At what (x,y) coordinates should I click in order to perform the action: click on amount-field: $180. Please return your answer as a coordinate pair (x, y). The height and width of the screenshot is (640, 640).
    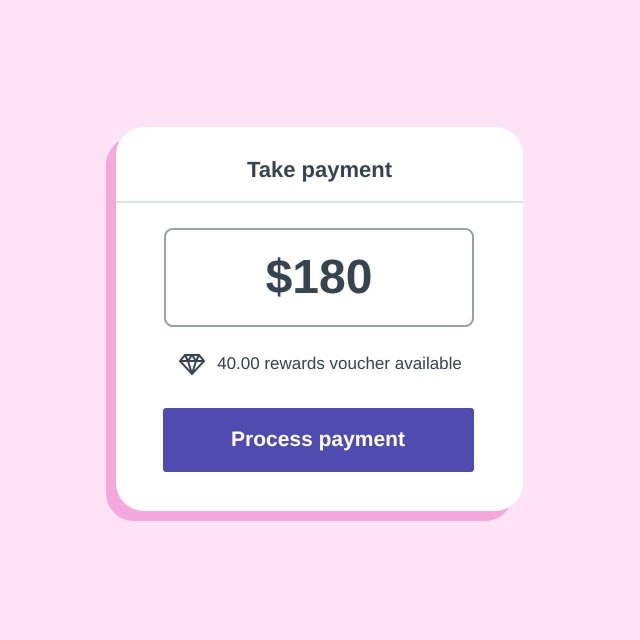
    Looking at the image, I should click on (319, 277).